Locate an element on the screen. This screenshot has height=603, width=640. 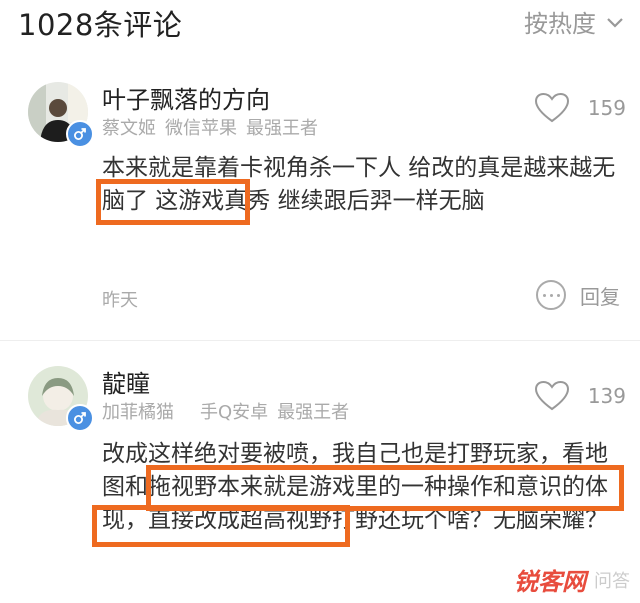
username: 叶子飘落的方向 is located at coordinates (186, 97).